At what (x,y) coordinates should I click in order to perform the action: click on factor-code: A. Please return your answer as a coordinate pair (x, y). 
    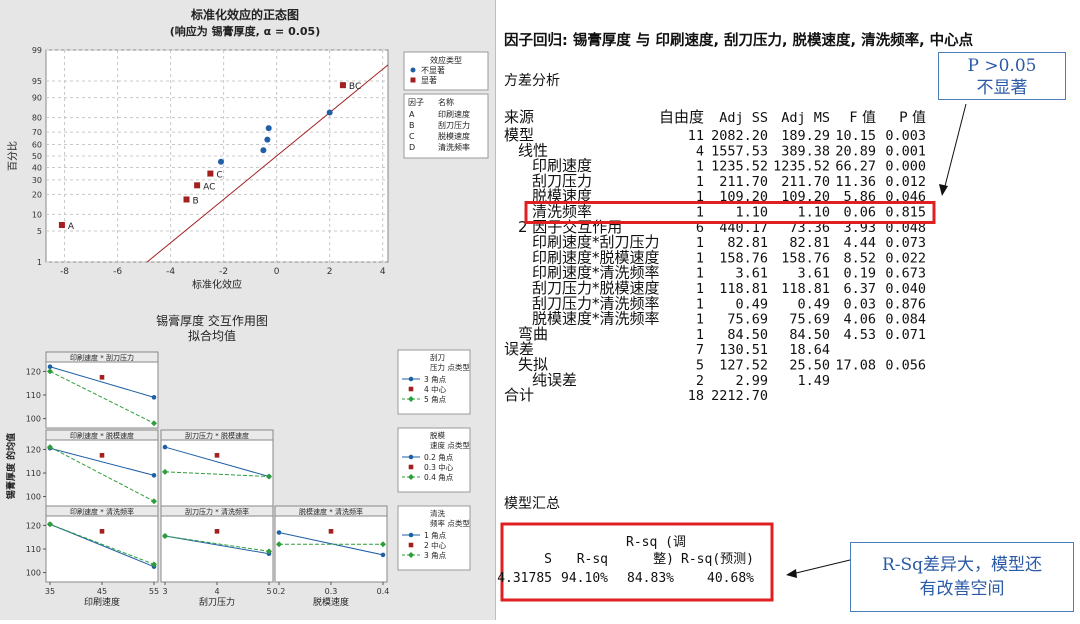
    Looking at the image, I should click on (412, 114).